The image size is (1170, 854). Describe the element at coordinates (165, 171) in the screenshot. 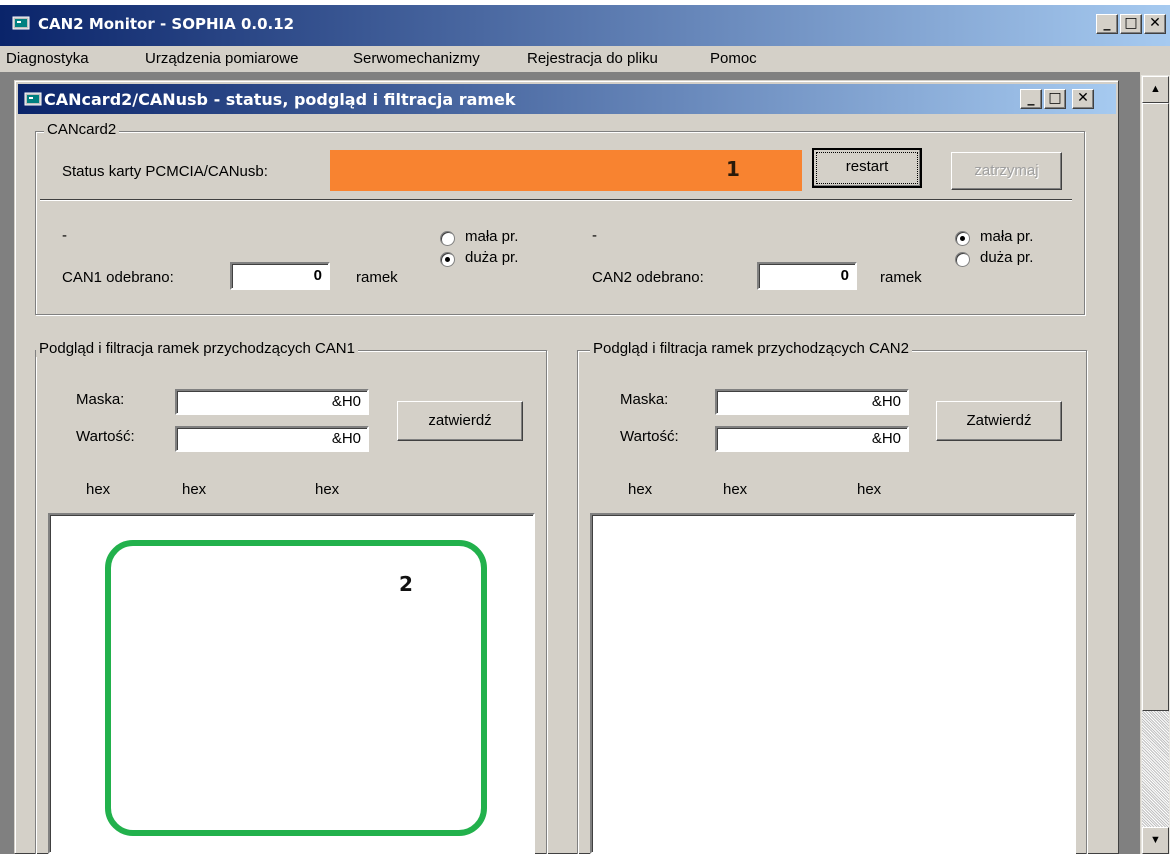

I see `status-label: Status karty PCMCIA/CANusb:` at that location.